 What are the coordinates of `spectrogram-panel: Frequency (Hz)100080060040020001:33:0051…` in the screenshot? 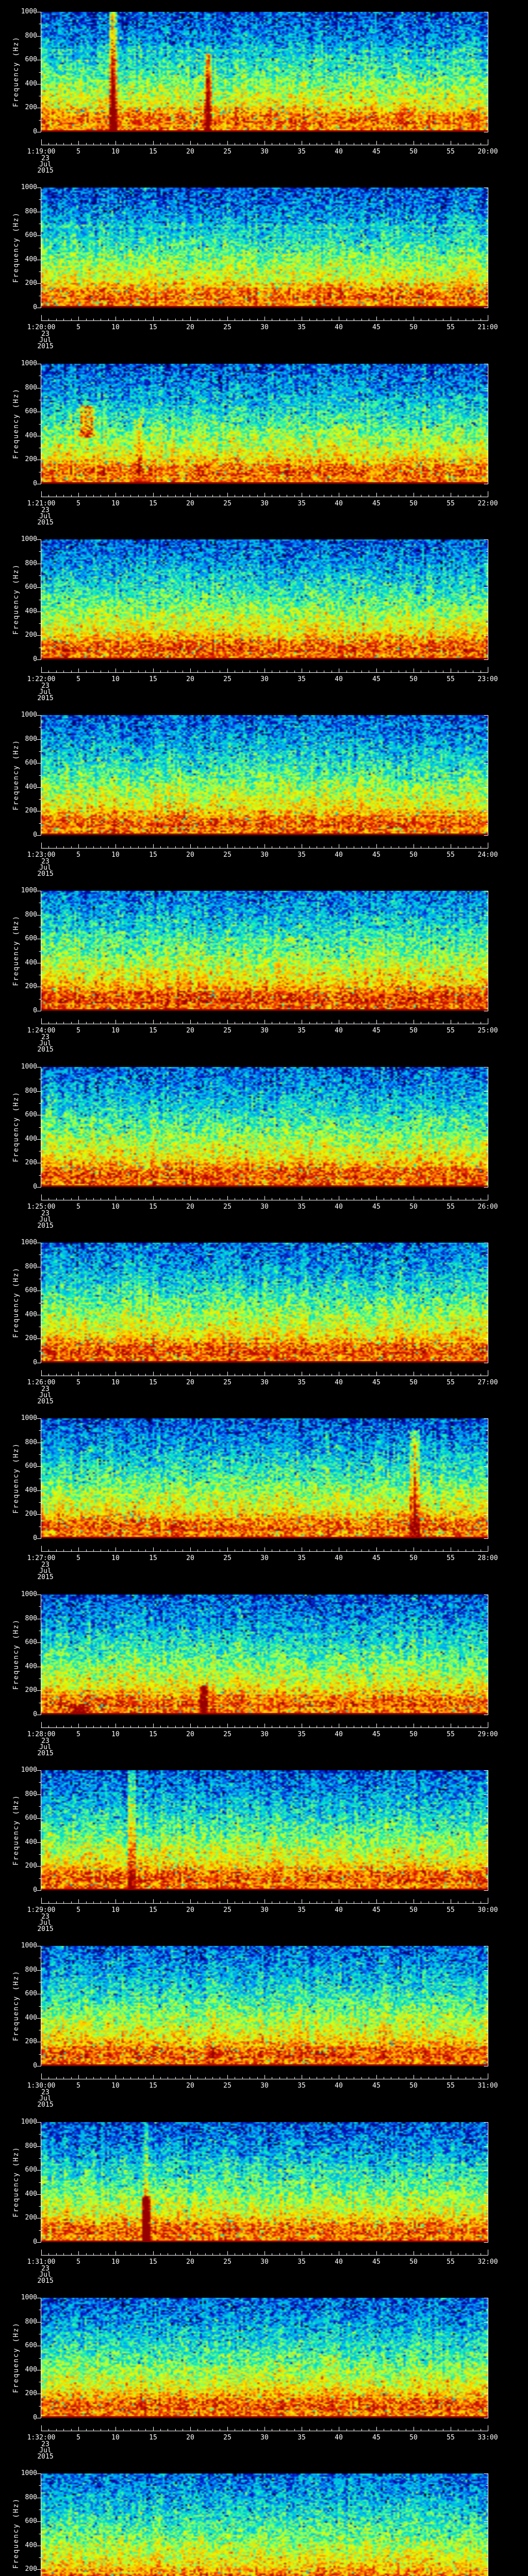 It's located at (264, 2519).